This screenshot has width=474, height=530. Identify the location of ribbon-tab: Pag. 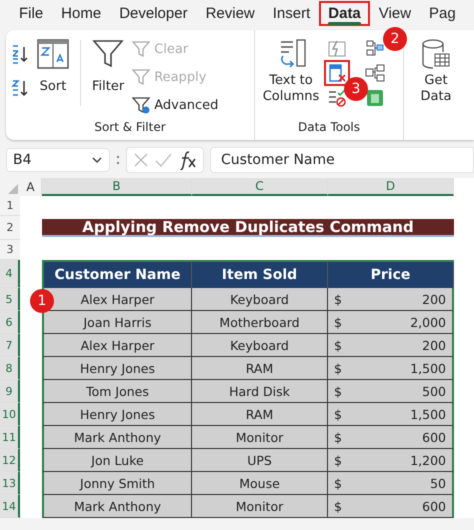
(442, 13).